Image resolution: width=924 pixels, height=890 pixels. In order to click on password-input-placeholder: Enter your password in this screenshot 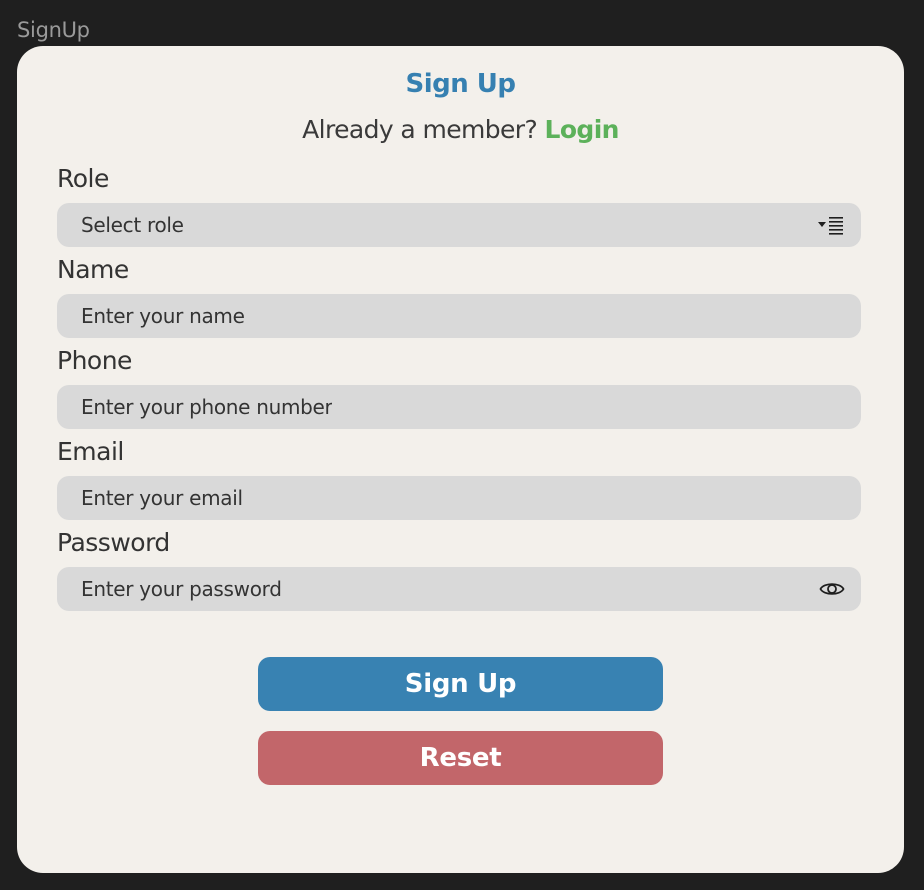, I will do `click(181, 589)`.